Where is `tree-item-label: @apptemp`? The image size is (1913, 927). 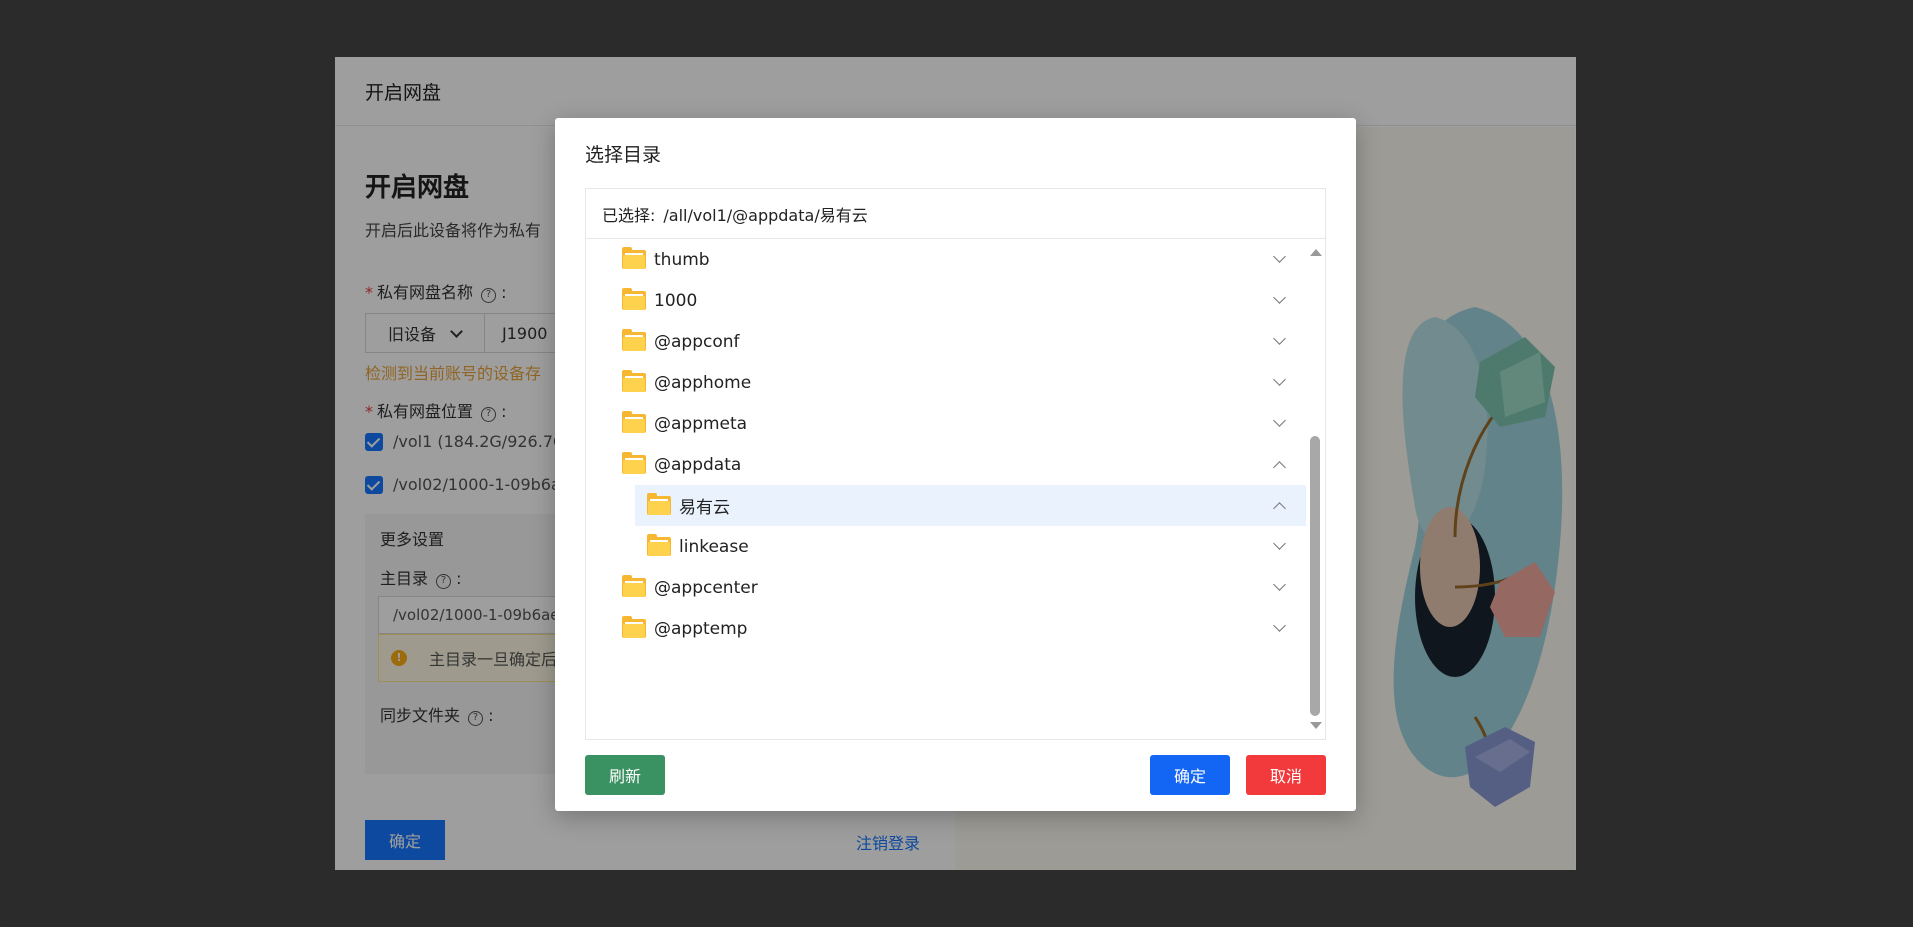
tree-item-label: @apptemp is located at coordinates (701, 628).